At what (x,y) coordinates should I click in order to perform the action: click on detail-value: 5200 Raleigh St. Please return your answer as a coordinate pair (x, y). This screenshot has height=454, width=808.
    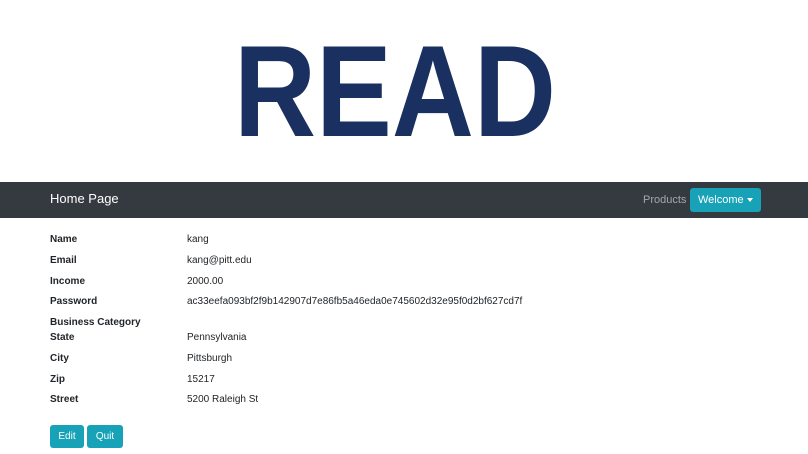
    Looking at the image, I should click on (223, 399).